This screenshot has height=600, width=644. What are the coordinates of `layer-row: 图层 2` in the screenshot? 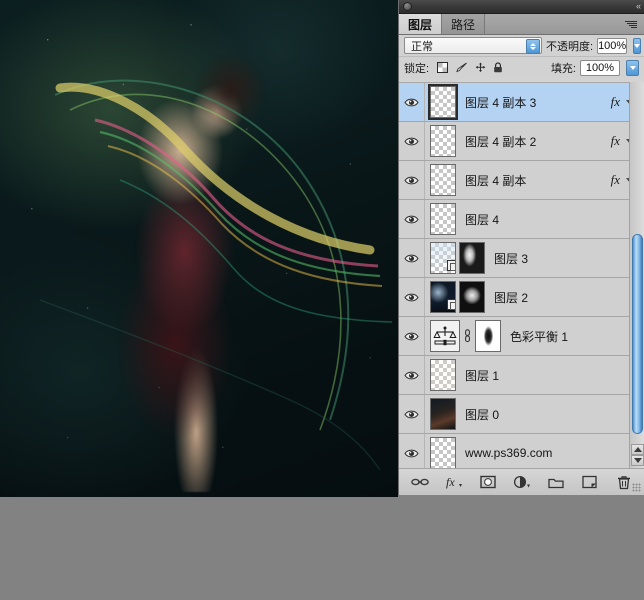 It's located at (521, 297).